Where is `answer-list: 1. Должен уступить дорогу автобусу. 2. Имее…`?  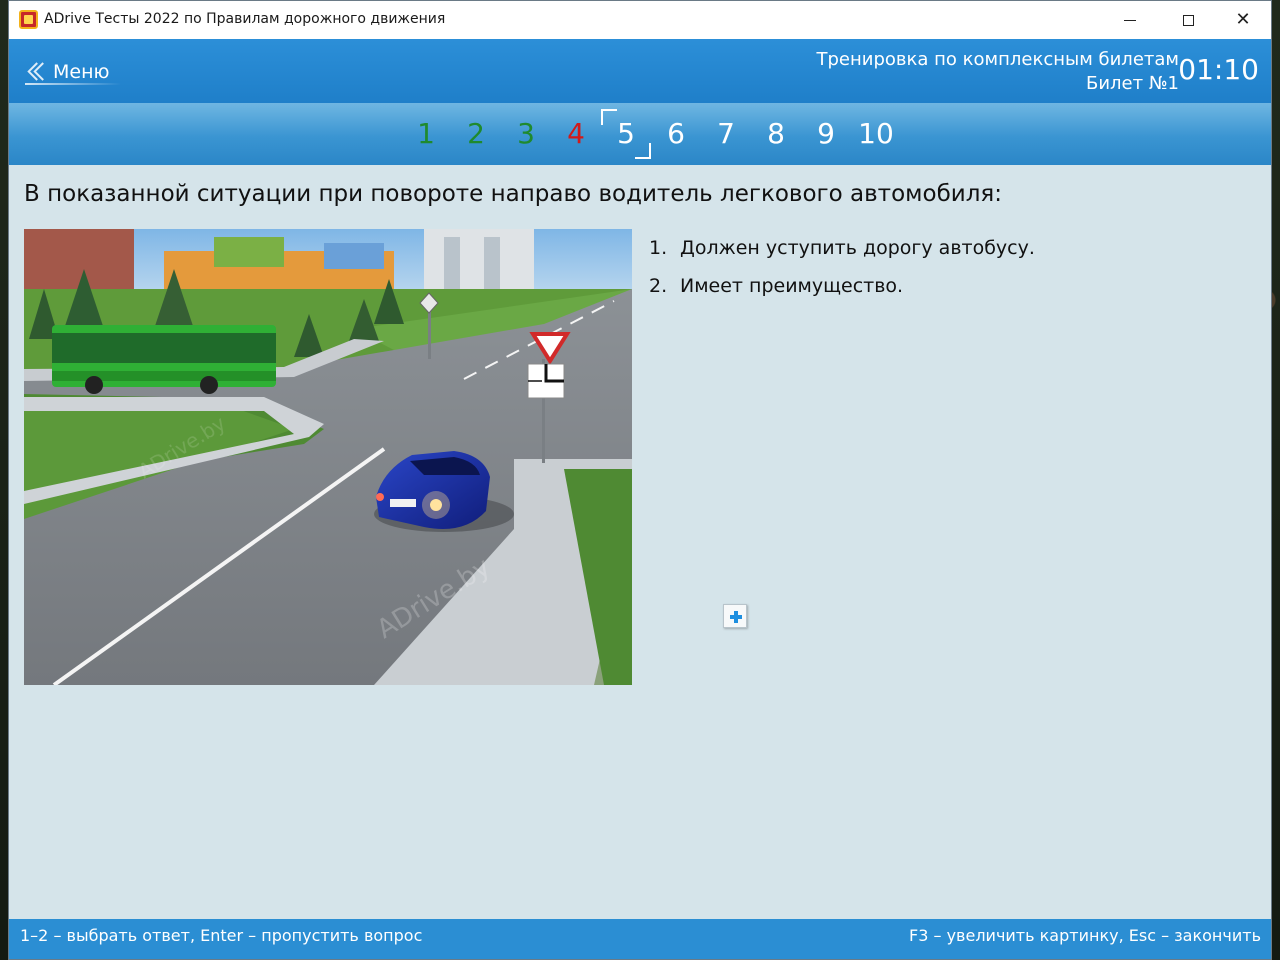
answer-list: 1. Должен уступить дорогу автобусу. 2. Имее… is located at coordinates (949, 267).